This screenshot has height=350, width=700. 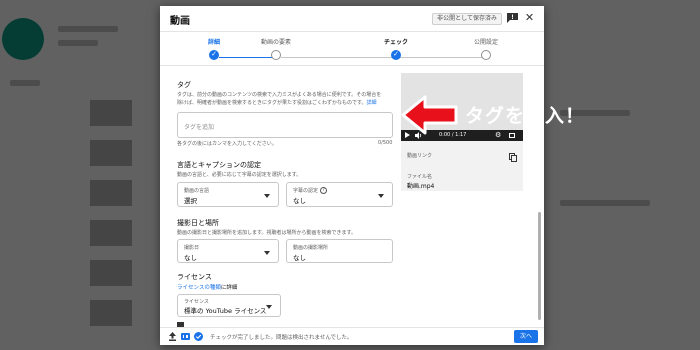 I want to click on upload-icon, so click(x=172, y=336).